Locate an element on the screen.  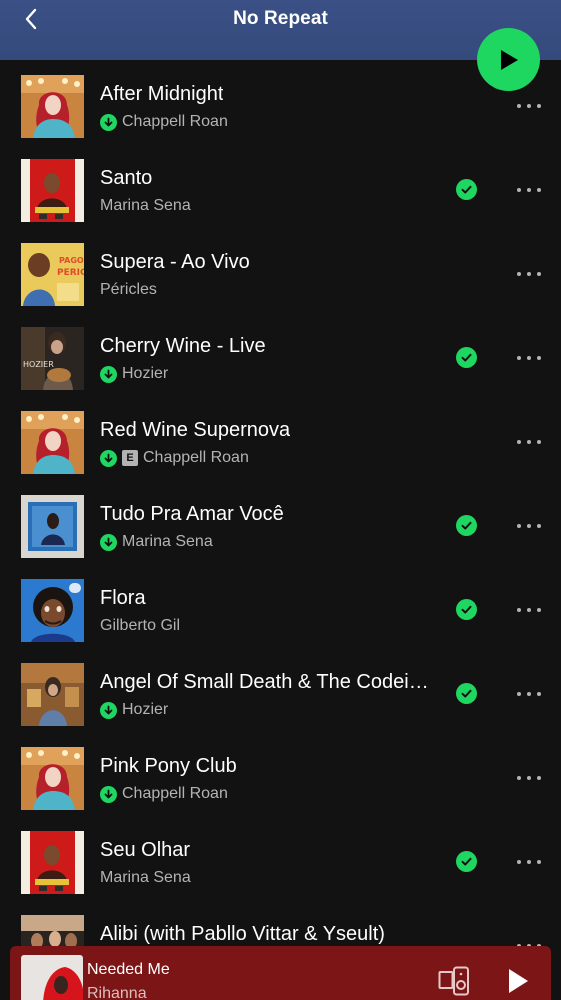
track-row: Seu Olhar Marina Sena is located at coordinates (280, 862).